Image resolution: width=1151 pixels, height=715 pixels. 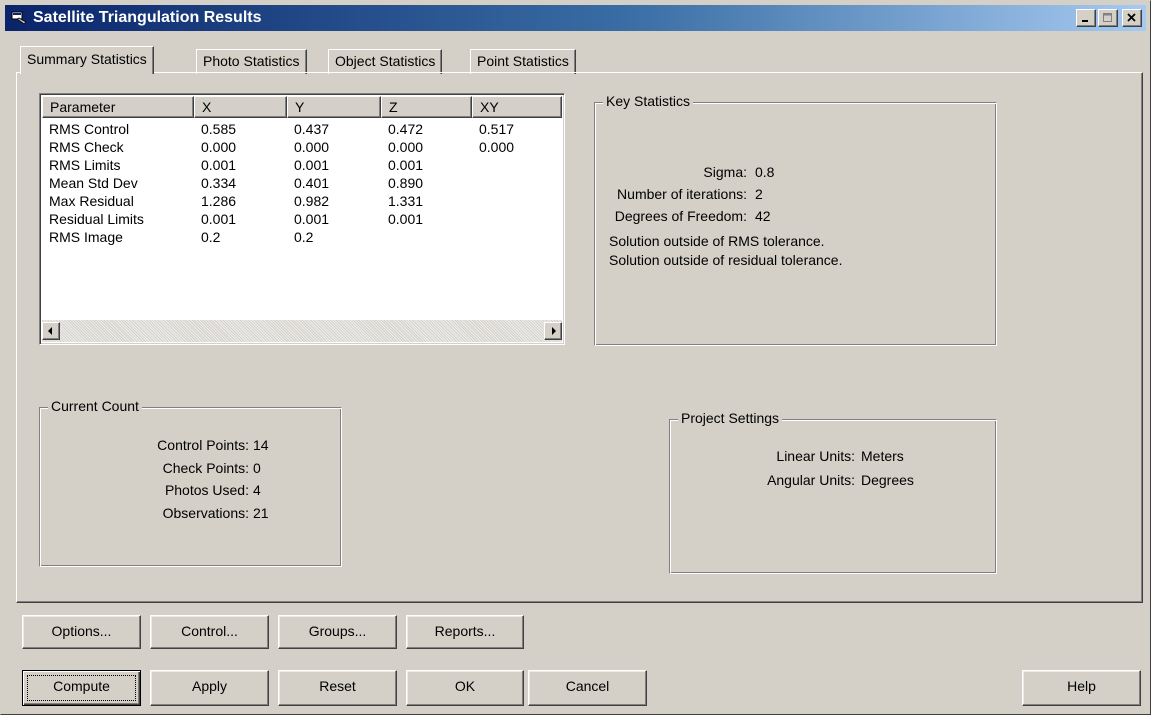 I want to click on compute-button: Compute, so click(x=81, y=688).